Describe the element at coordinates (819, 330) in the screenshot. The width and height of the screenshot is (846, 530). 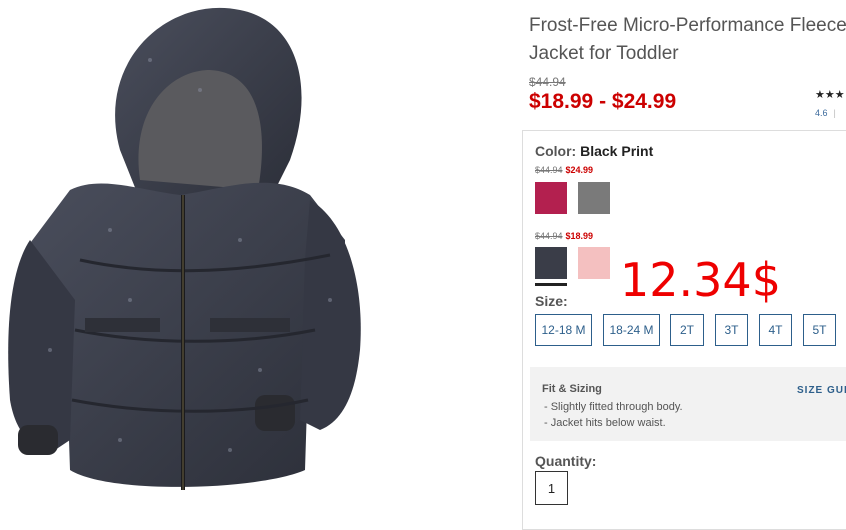
I see `size-option-5t: 5T` at that location.